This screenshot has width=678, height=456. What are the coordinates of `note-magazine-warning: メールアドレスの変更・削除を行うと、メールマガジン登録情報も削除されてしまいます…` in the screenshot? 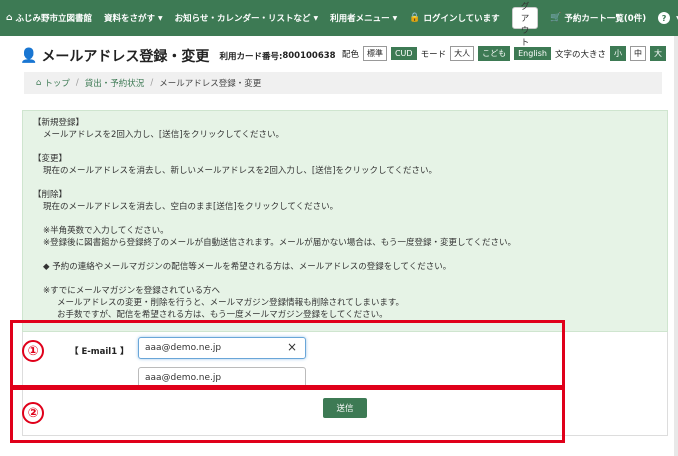 It's located at (231, 303).